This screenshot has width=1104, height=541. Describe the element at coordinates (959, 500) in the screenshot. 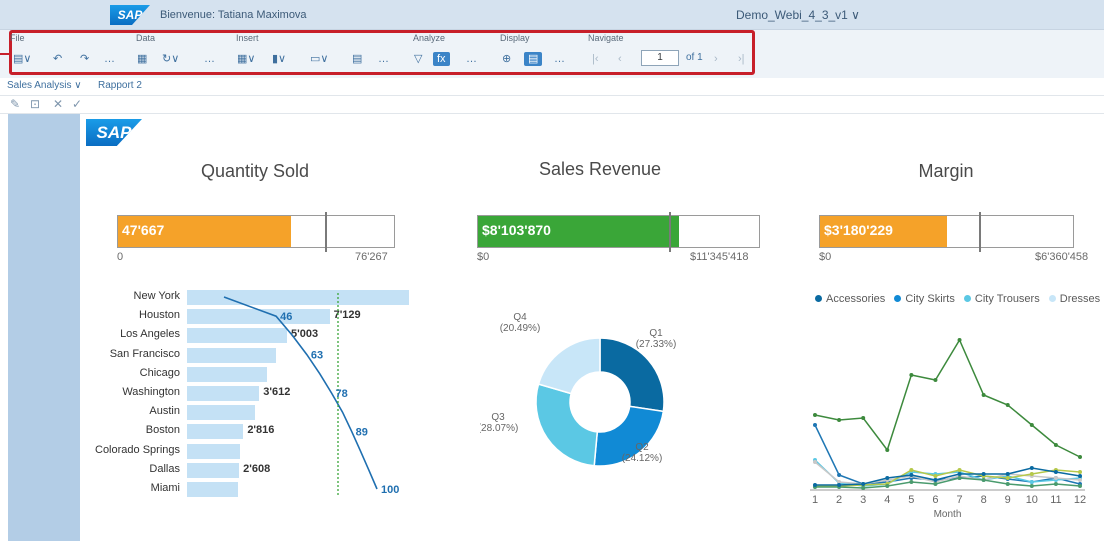

I see `x-tick-label: 7` at that location.